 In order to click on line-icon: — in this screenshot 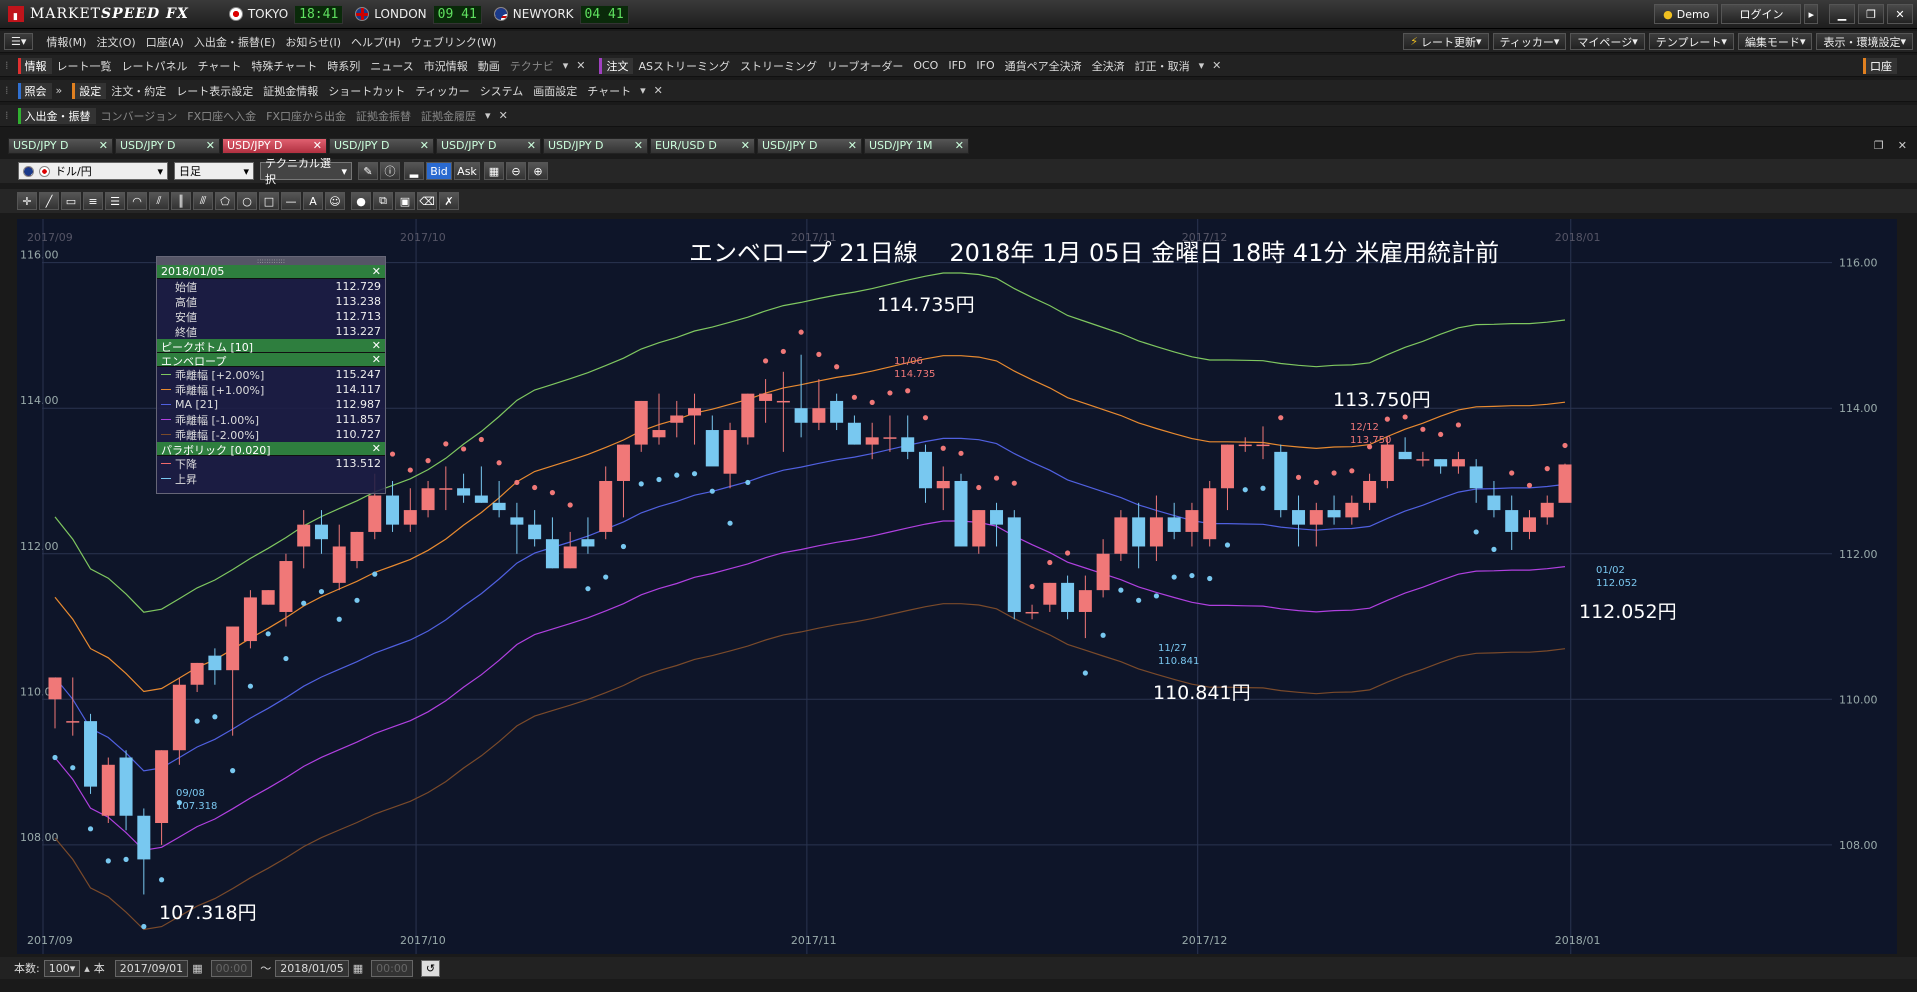, I will do `click(291, 201)`.